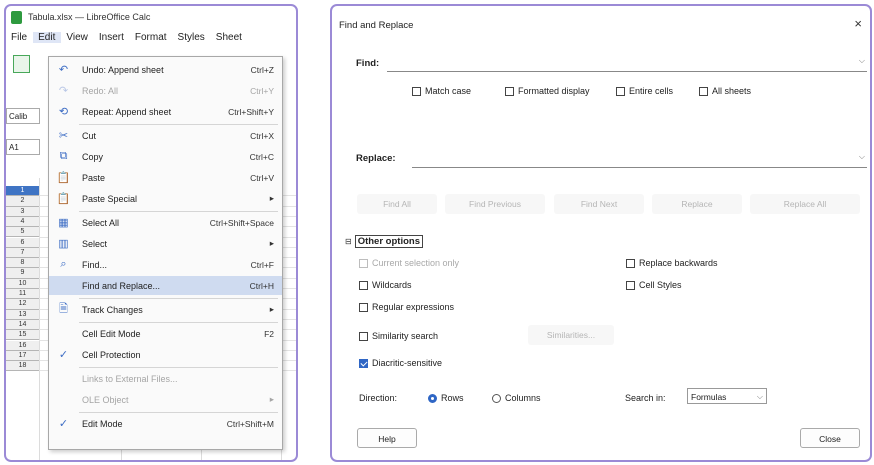  I want to click on row-header: 18, so click(22, 366).